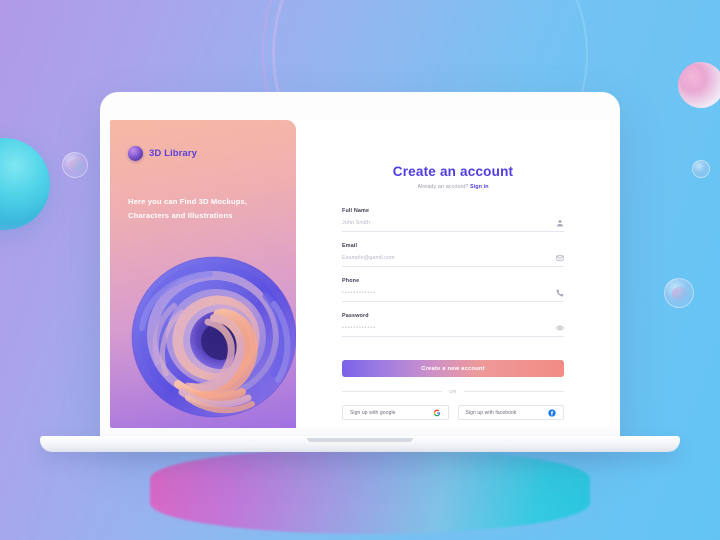  I want to click on social-label: Sign up with google, so click(373, 412).